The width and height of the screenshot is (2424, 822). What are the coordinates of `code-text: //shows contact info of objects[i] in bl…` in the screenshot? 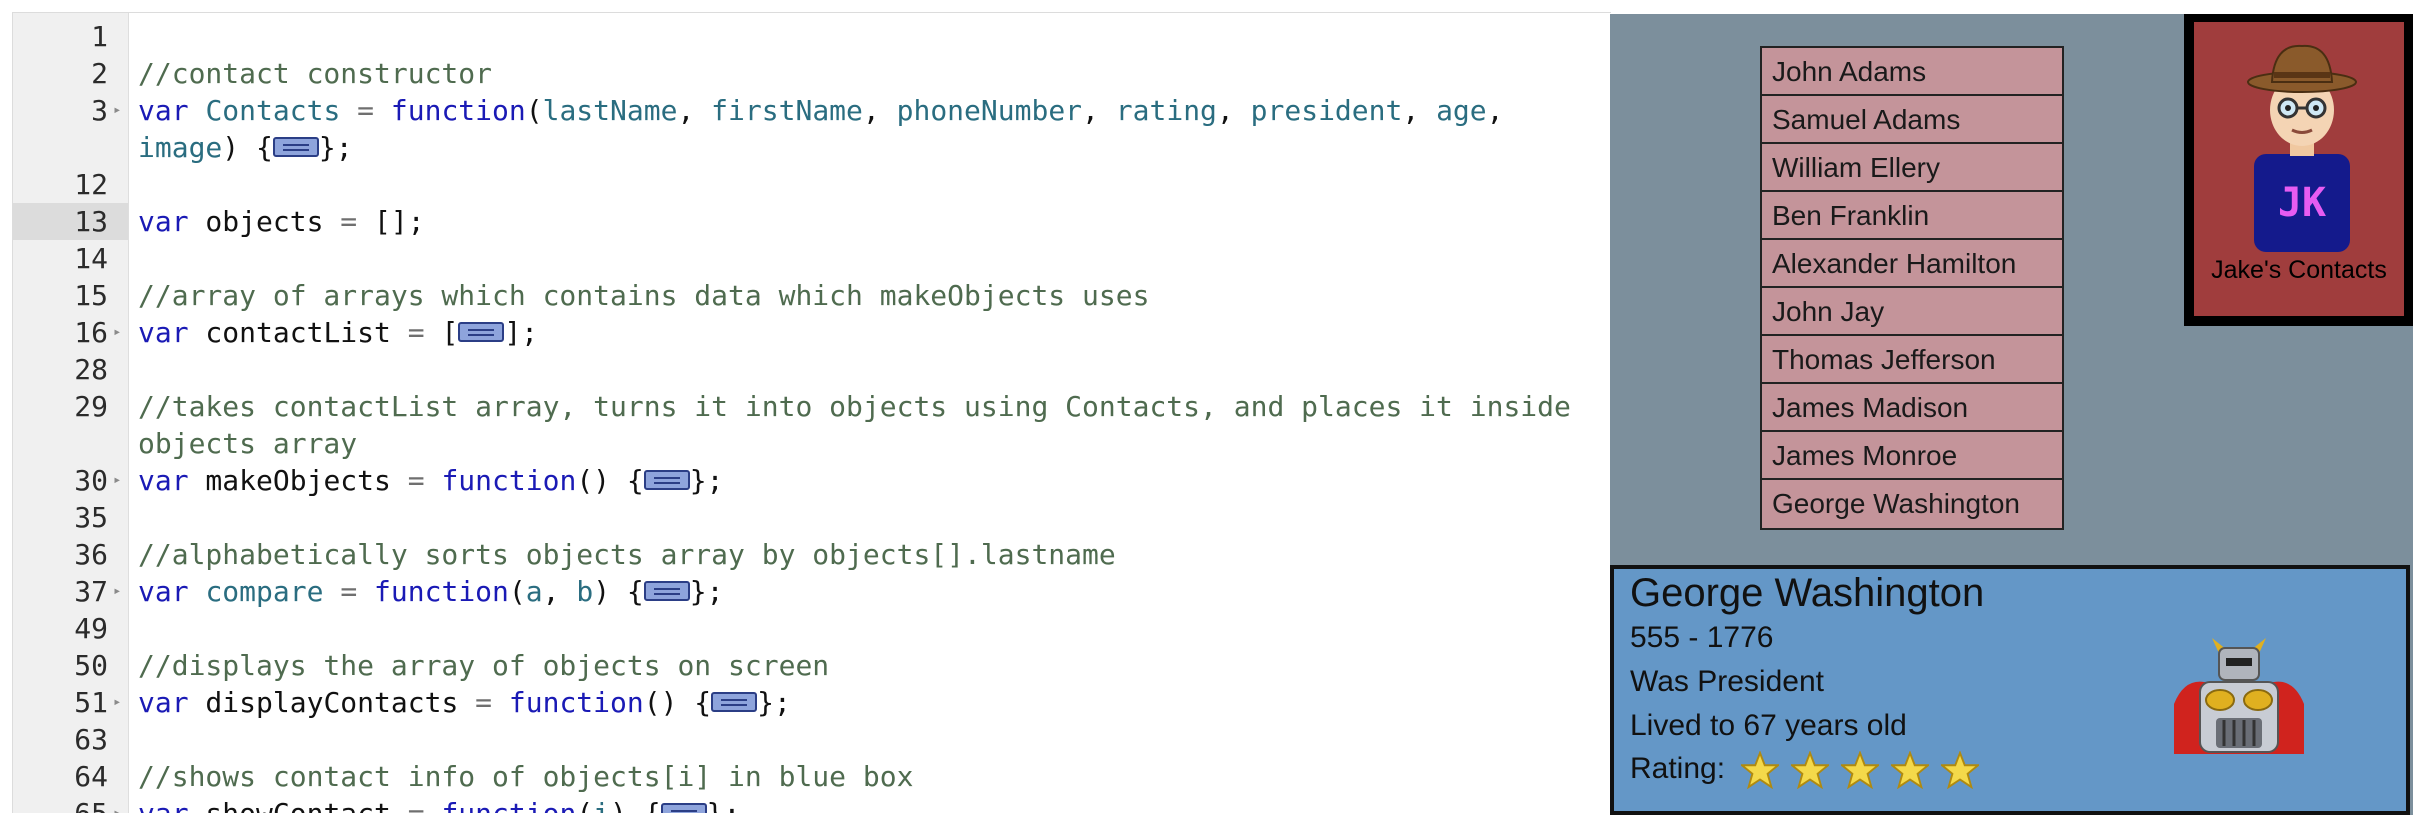 It's located at (865, 776).